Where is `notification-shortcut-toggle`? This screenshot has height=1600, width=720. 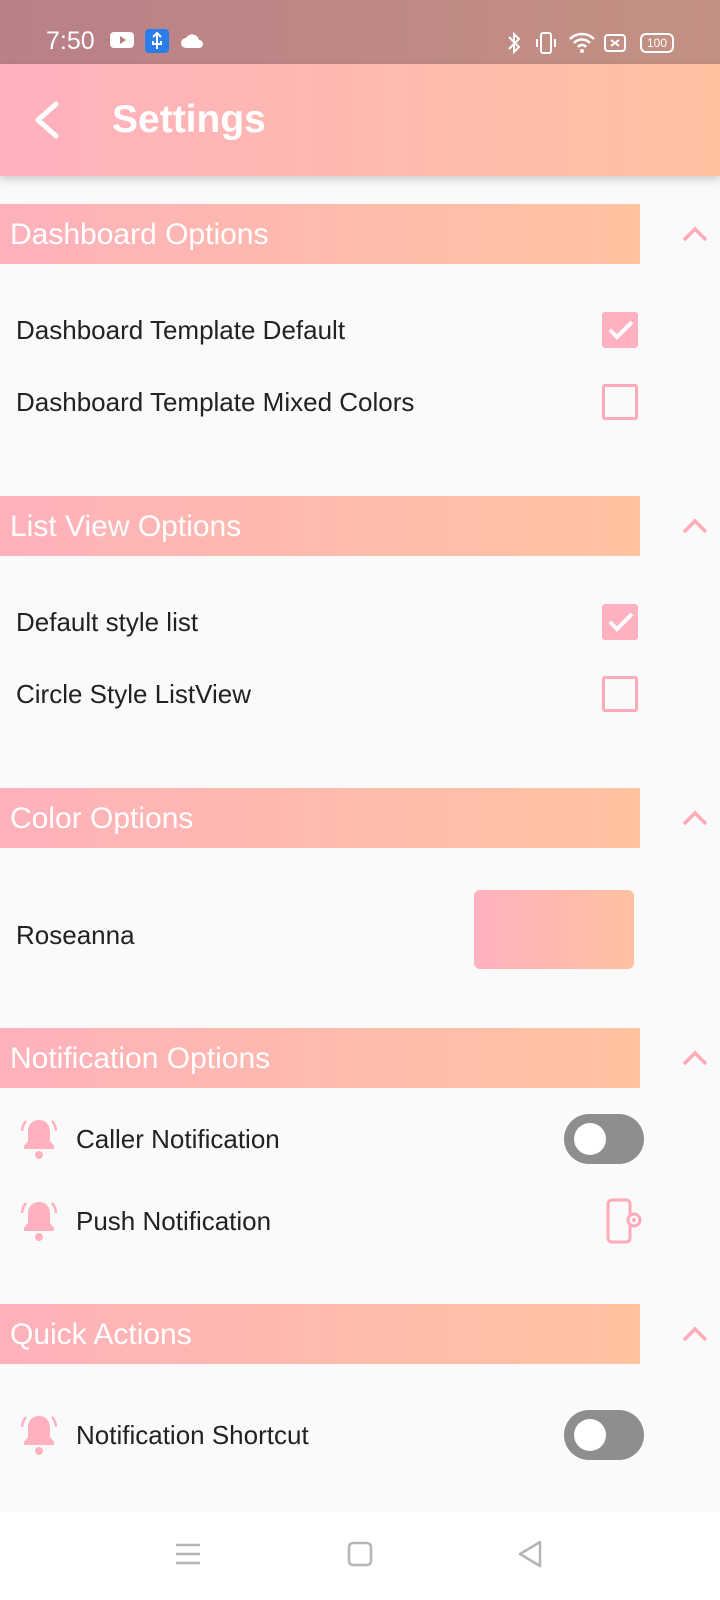 notification-shortcut-toggle is located at coordinates (604, 1435).